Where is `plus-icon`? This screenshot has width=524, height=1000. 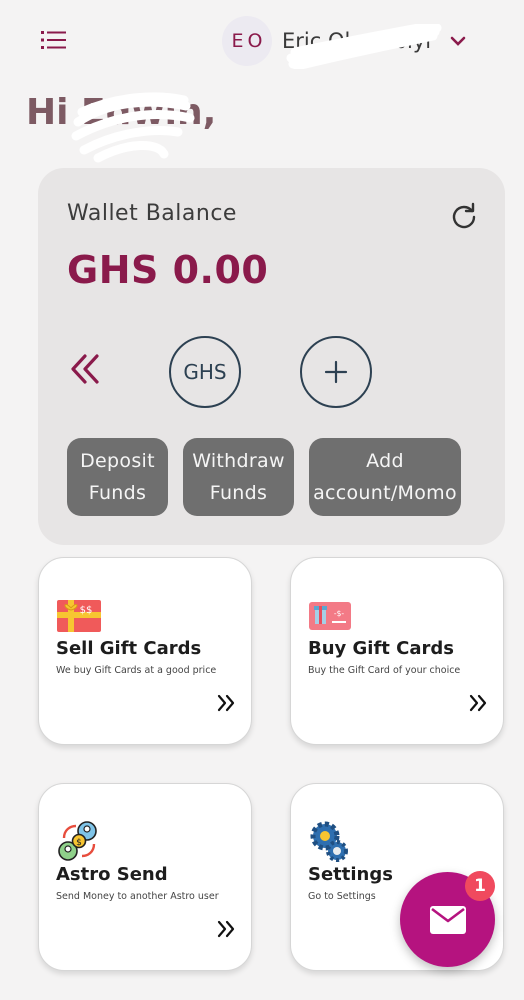 plus-icon is located at coordinates (336, 372).